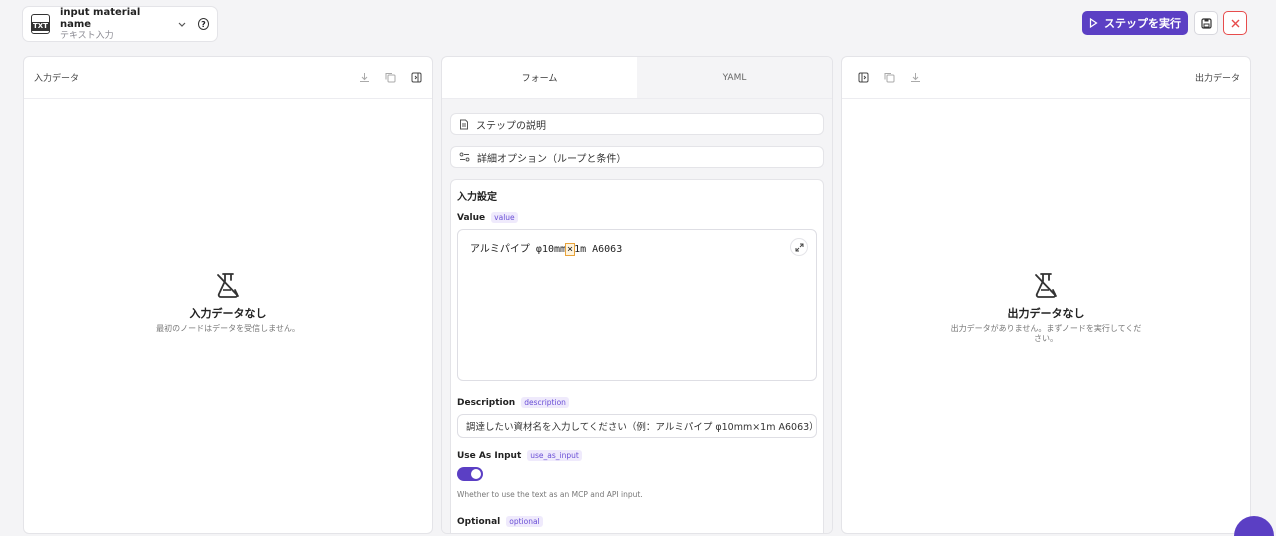 The image size is (1276, 536). What do you see at coordinates (637, 402) in the screenshot?
I see `description-field-label: Description description` at bounding box center [637, 402].